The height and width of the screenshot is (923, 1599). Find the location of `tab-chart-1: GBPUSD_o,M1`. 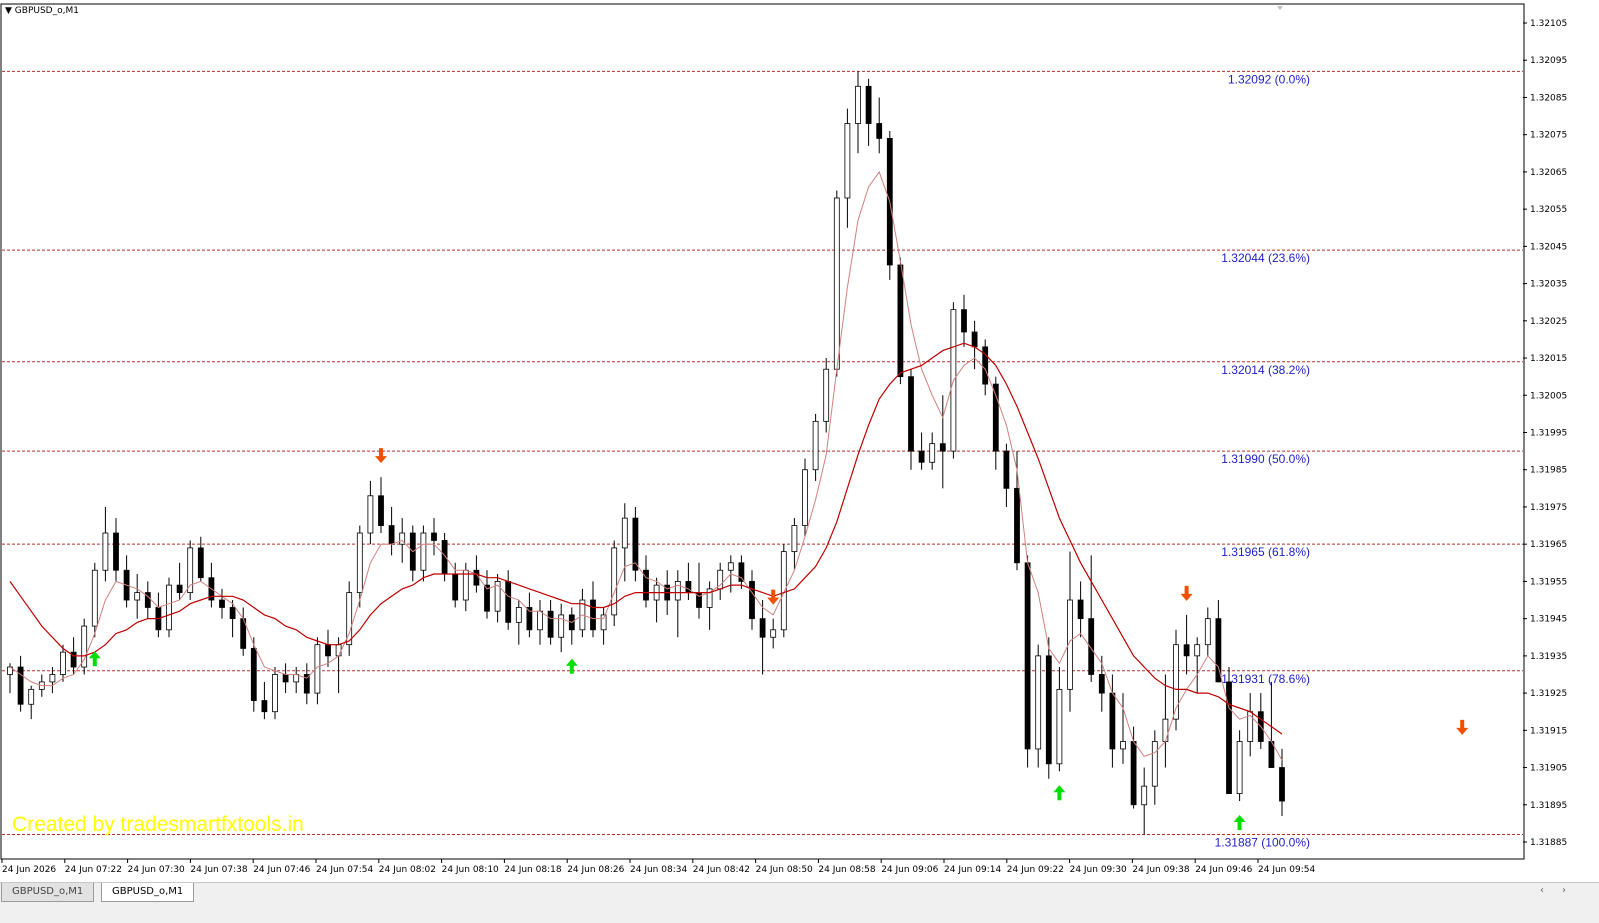

tab-chart-1: GBPUSD_o,M1 is located at coordinates (48, 892).